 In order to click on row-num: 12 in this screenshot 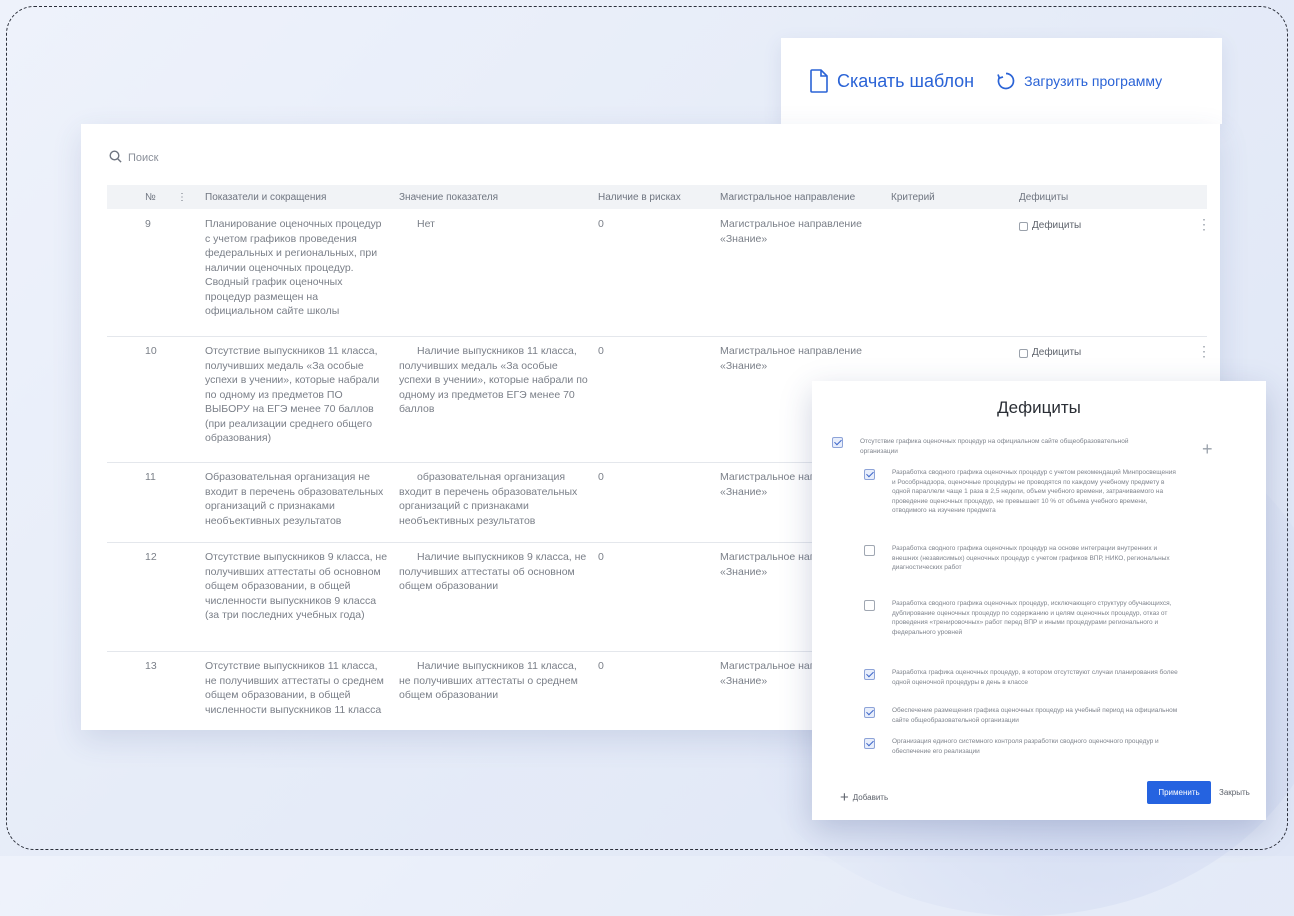, I will do `click(151, 557)`.